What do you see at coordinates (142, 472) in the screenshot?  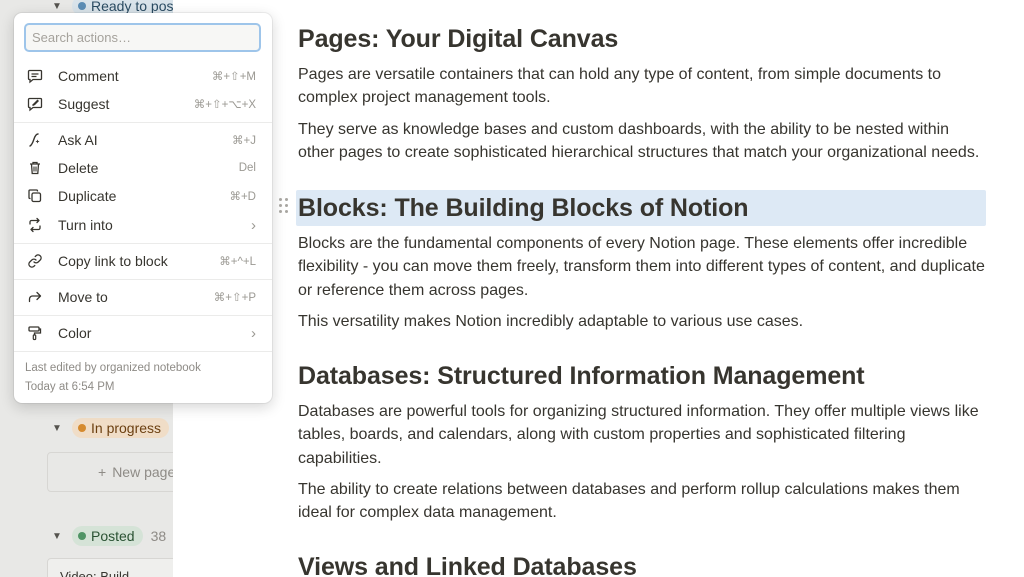 I see `new-page-label: New page` at bounding box center [142, 472].